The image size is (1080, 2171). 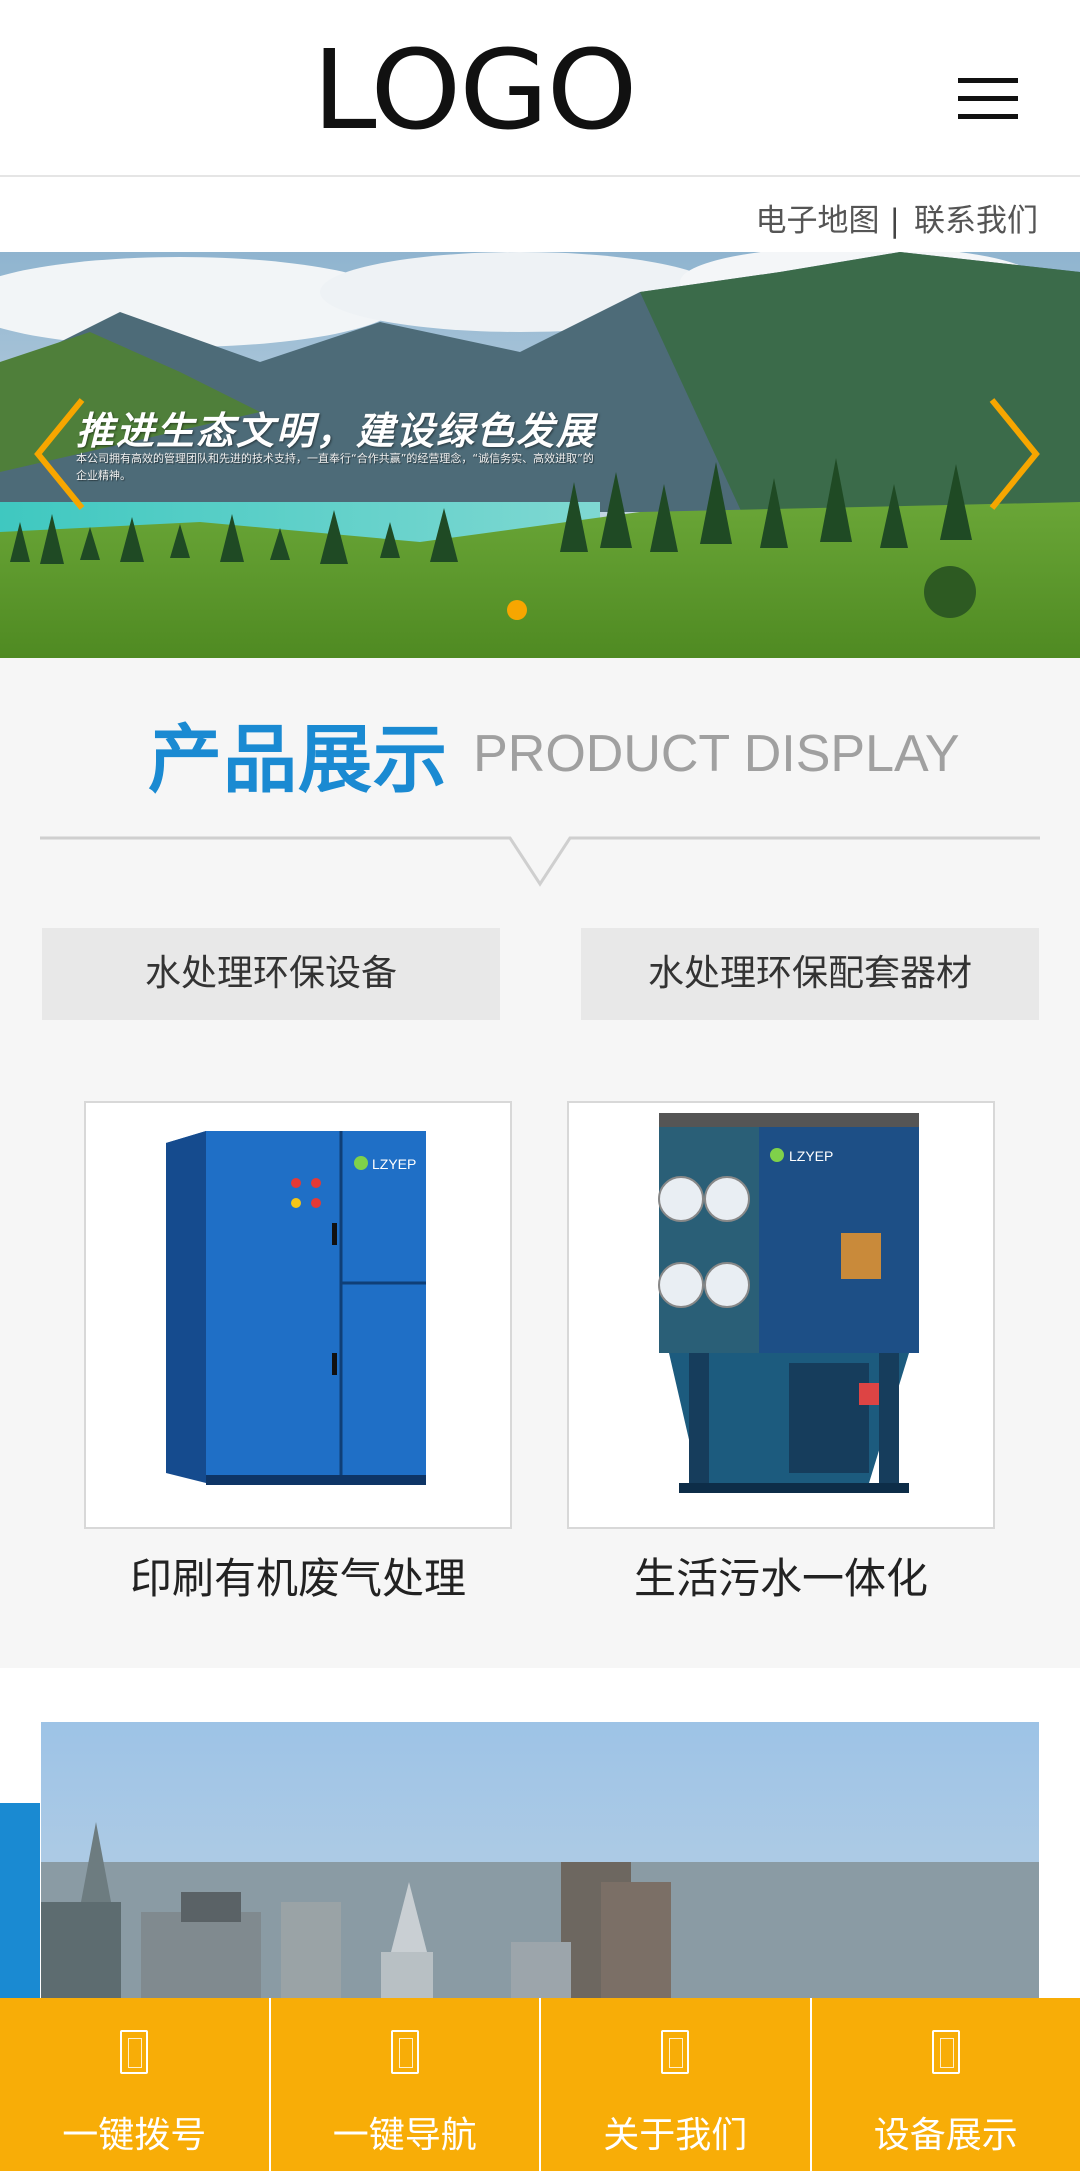 I want to click on category-tab-equipment: 水处理环保设备, so click(x=271, y=974).